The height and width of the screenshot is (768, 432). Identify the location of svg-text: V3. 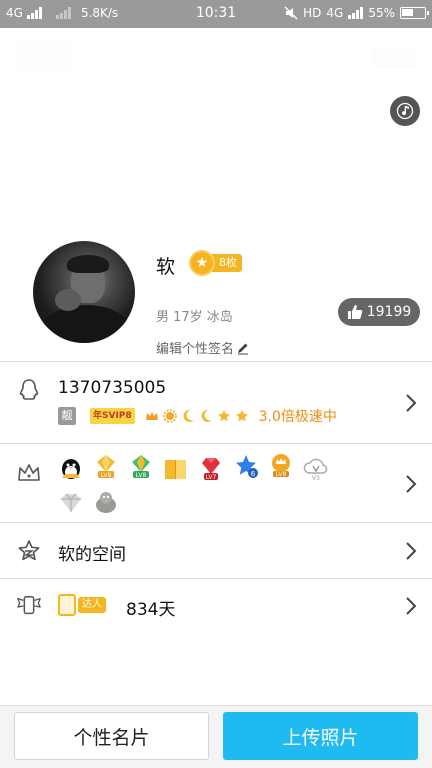
(316, 478).